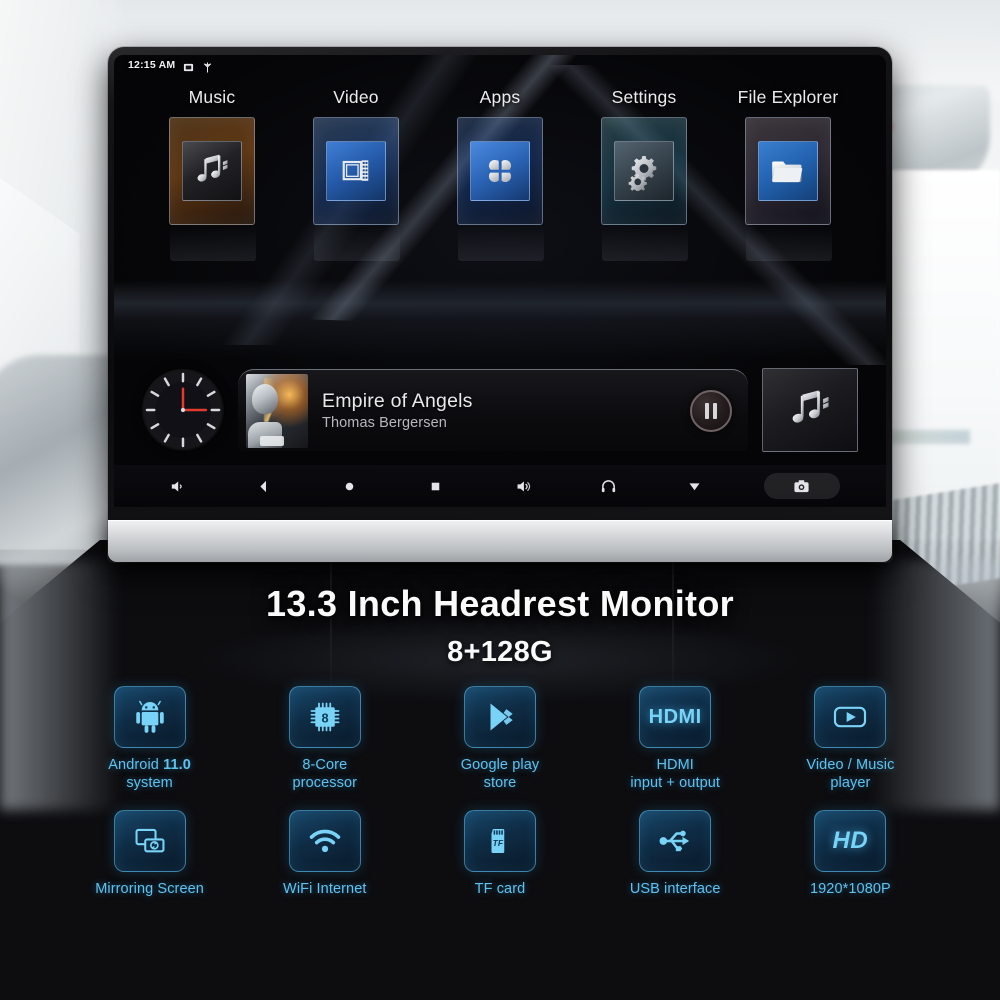 This screenshot has height=1000, width=1000. I want to click on menu-tile-file-explorer, so click(788, 189).